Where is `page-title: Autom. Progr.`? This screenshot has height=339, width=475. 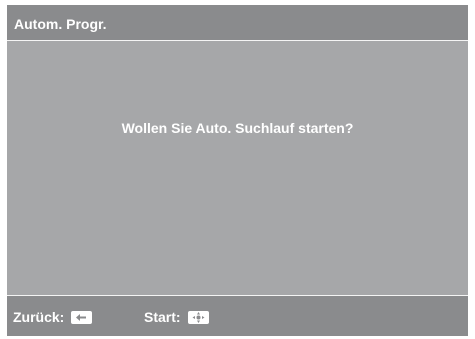 page-title: Autom. Progr. is located at coordinates (60, 24).